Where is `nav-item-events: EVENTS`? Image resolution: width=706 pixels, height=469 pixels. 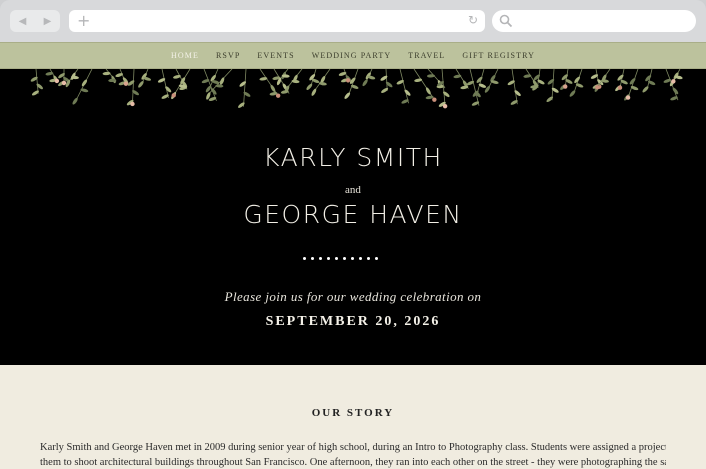 nav-item-events: EVENTS is located at coordinates (275, 55).